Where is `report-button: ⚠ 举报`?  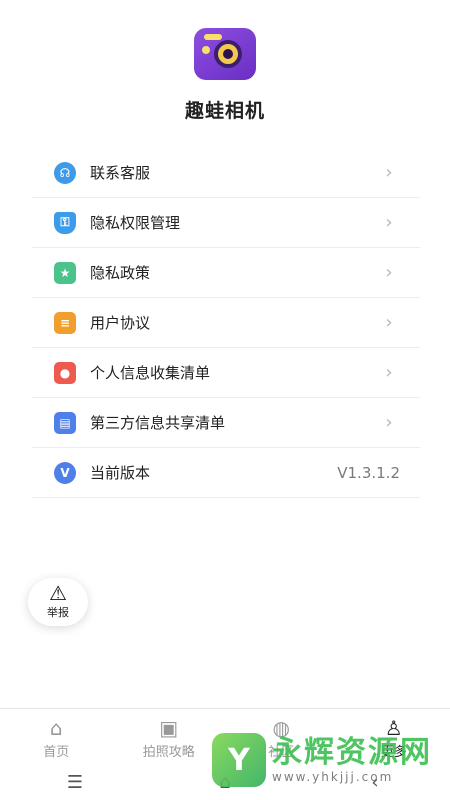 report-button: ⚠ 举报 is located at coordinates (58, 602).